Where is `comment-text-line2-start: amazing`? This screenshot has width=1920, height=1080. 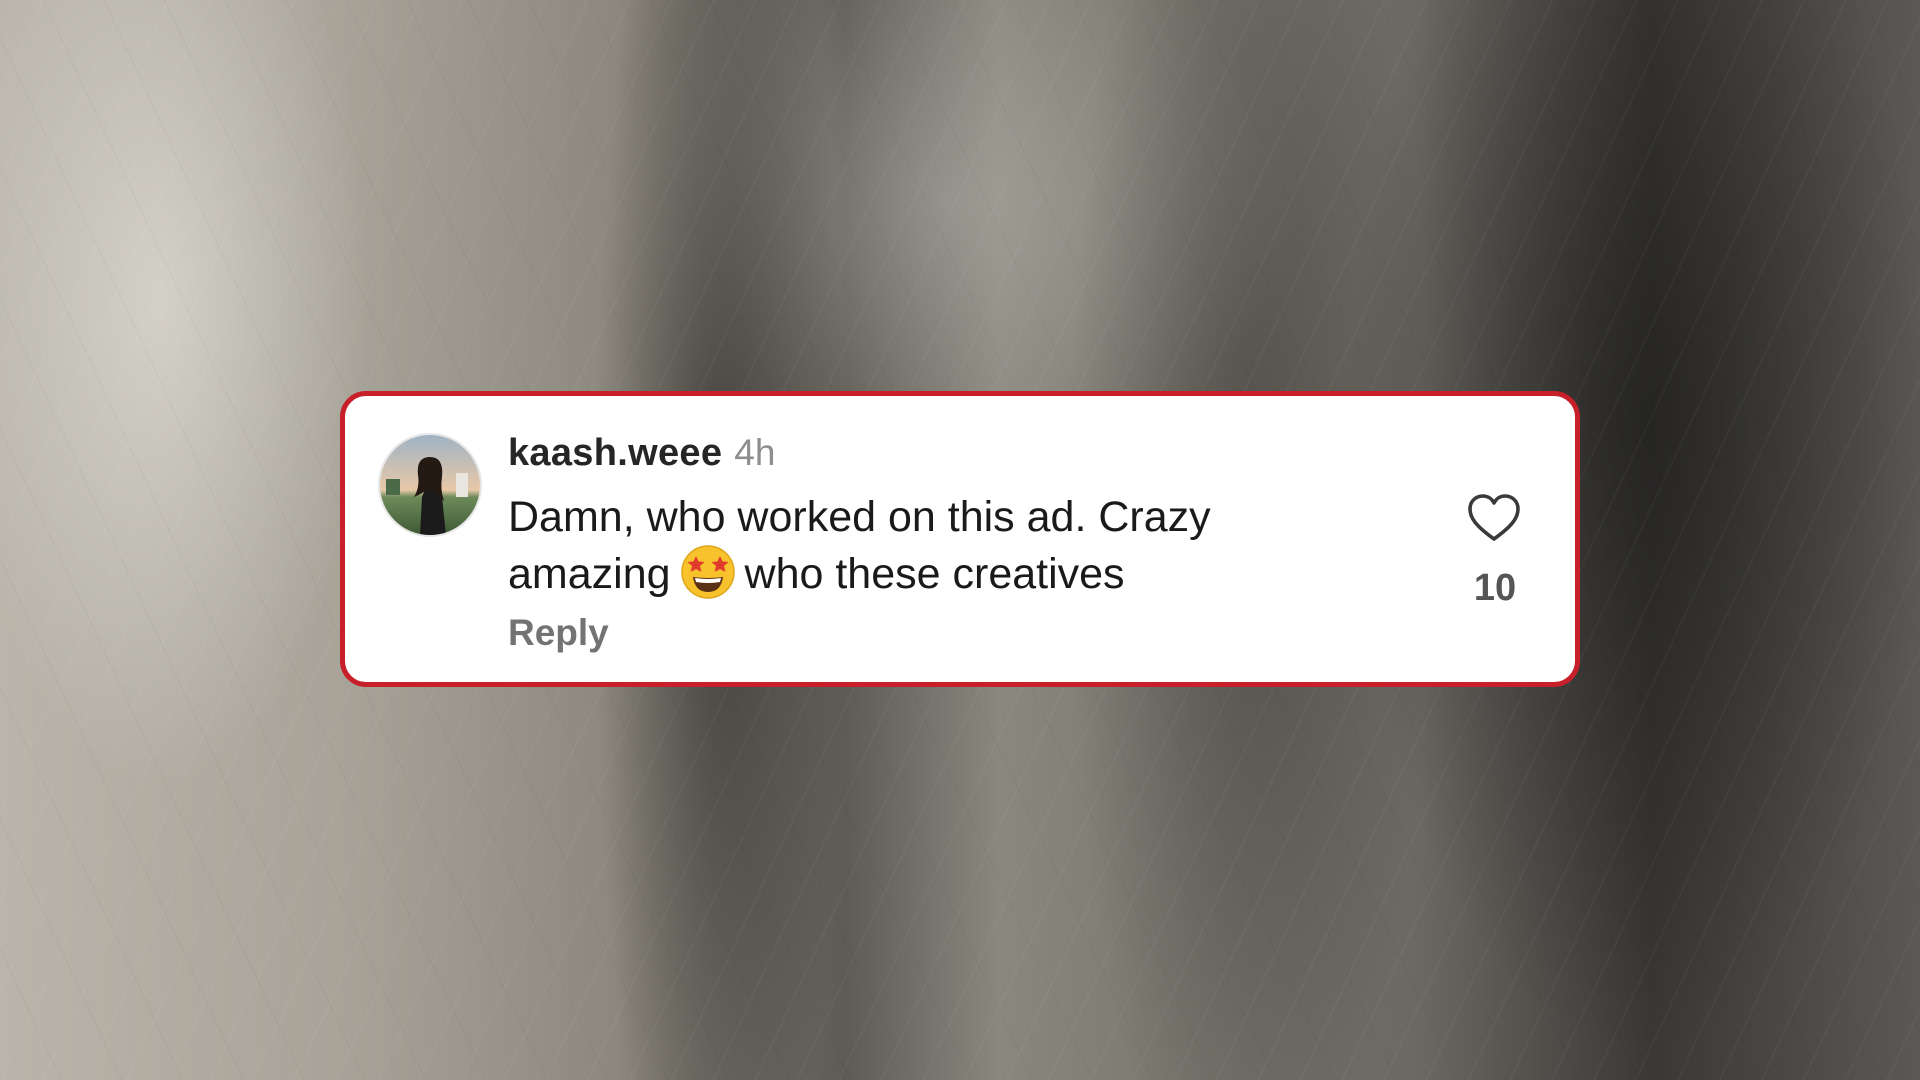 comment-text-line2-start: amazing is located at coordinates (589, 574).